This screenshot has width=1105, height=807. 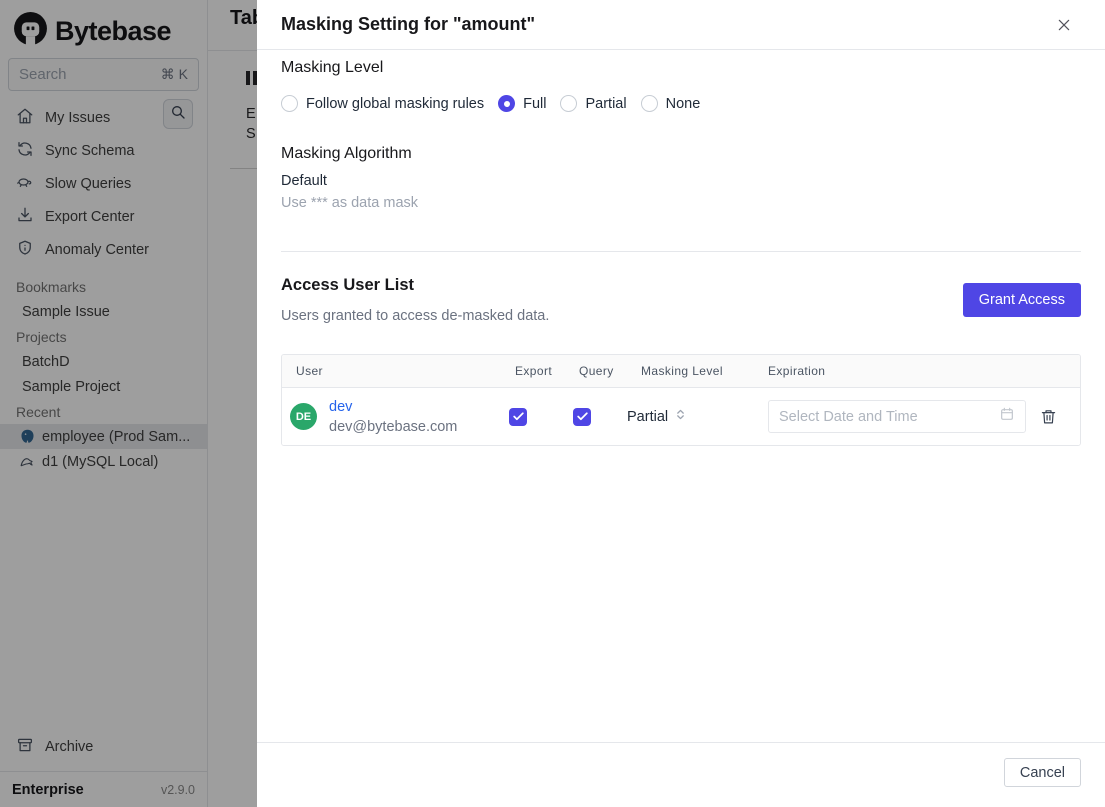 I want to click on user-name-link: dev, so click(x=393, y=407).